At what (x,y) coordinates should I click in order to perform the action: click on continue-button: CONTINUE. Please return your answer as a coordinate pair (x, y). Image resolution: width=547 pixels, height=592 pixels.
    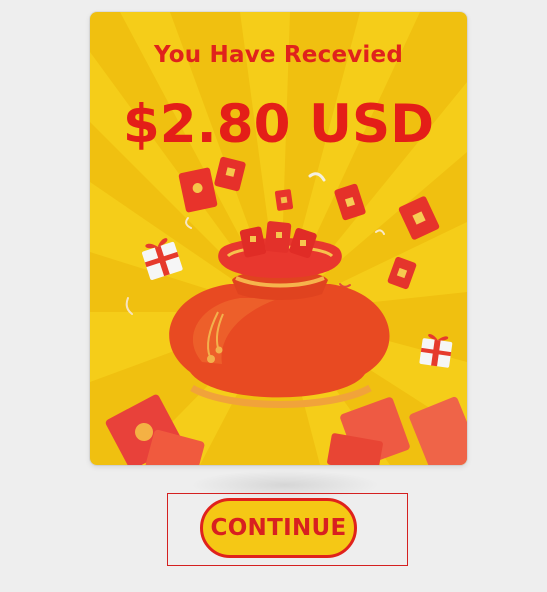
    Looking at the image, I should click on (278, 528).